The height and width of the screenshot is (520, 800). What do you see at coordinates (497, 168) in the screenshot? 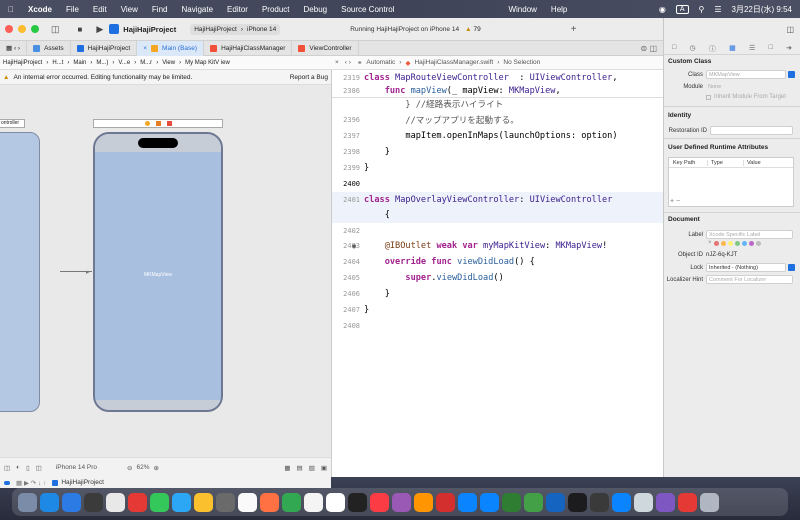
I see `code-line: 2399}` at bounding box center [497, 168].